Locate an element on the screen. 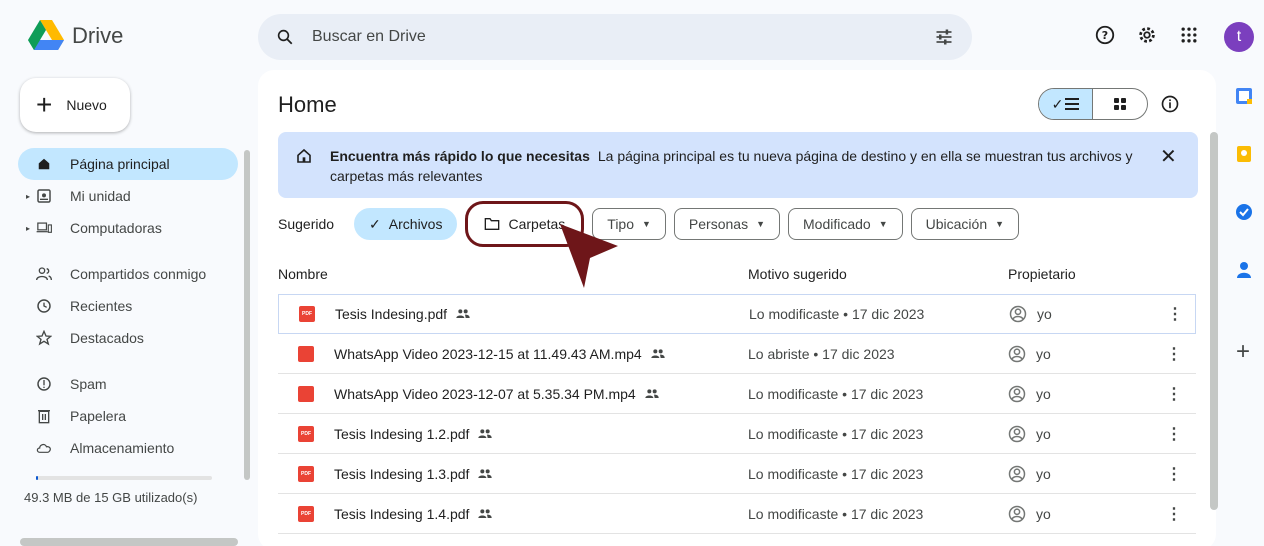 This screenshot has height=546, width=1264. list-icon is located at coordinates (1072, 104).